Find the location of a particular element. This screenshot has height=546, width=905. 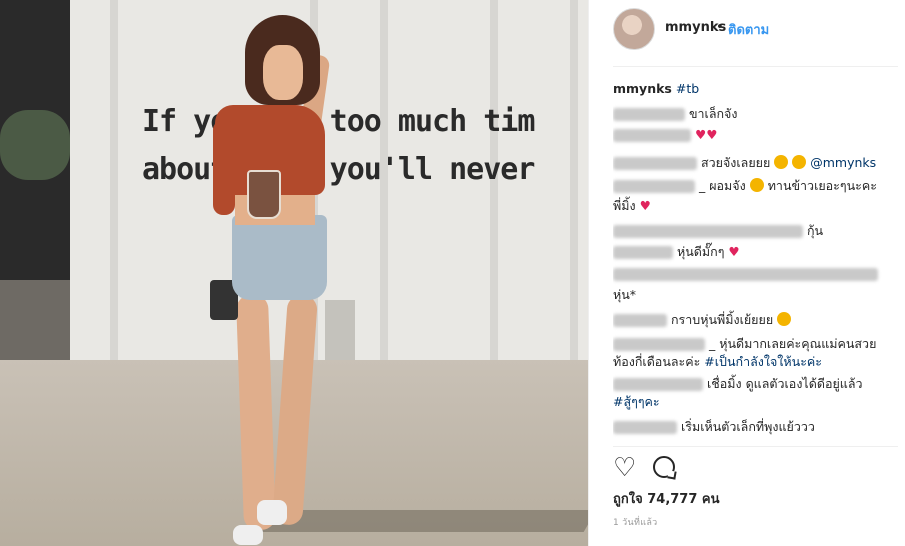

comment-text: เชื่อมิ้ง ดูแลตัวเองได้ดีอยู่แล้ว is located at coordinates (784, 383).